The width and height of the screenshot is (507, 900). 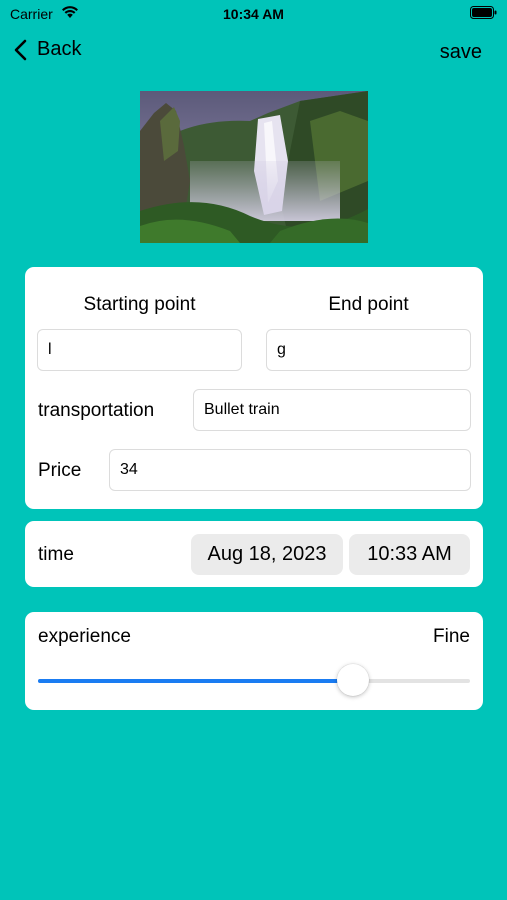 What do you see at coordinates (139, 304) in the screenshot?
I see `starting-point-label: Starting point` at bounding box center [139, 304].